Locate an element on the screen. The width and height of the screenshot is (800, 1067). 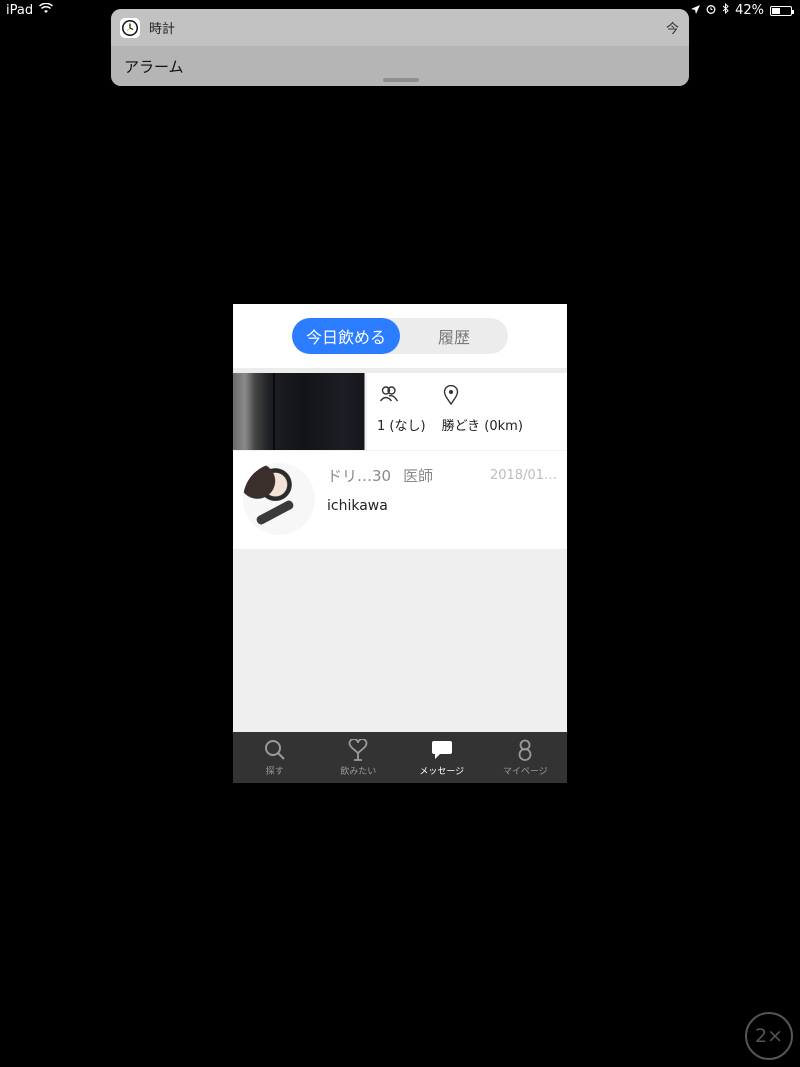
notification-app-name: 時計 is located at coordinates (162, 29).